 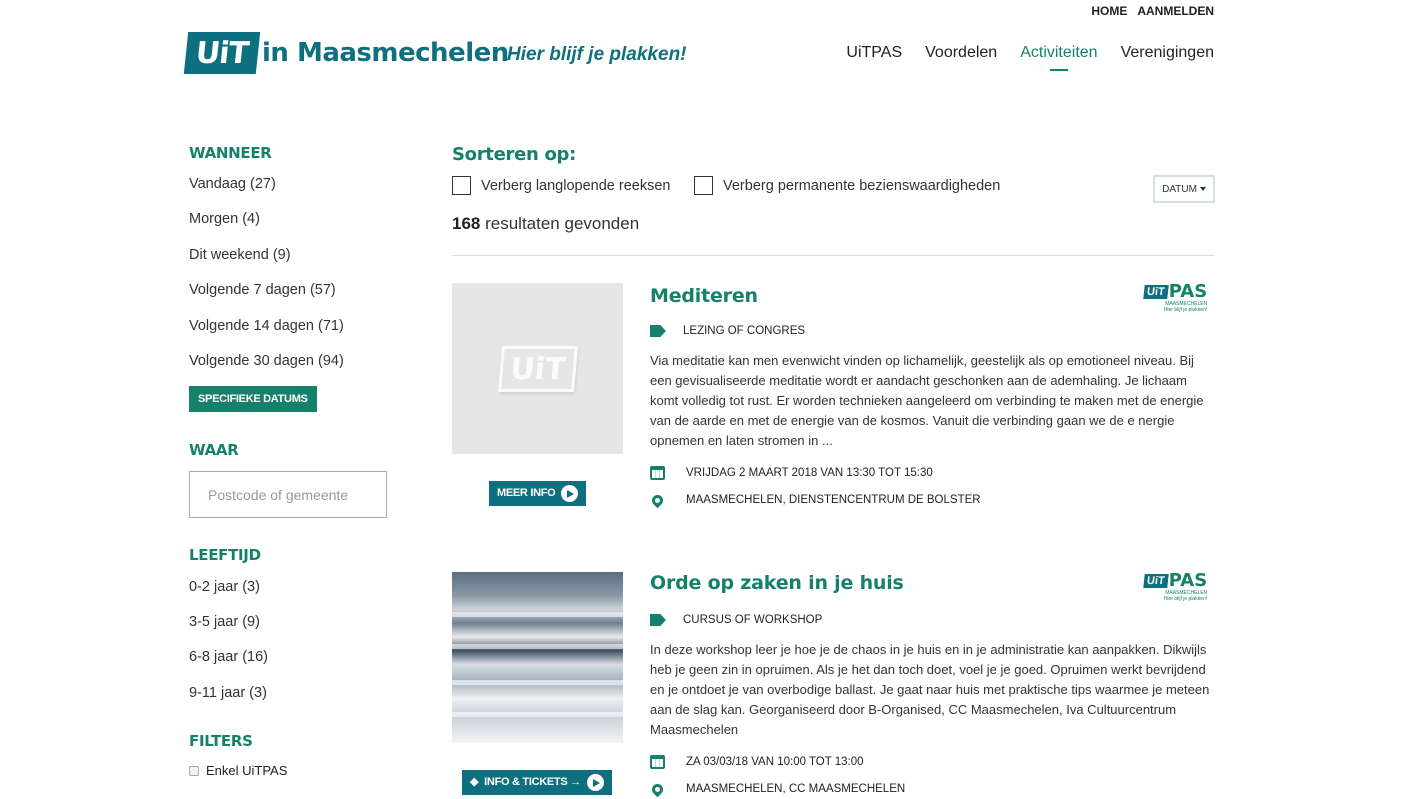 I want to click on sort-select: DATUM, so click(x=1184, y=189).